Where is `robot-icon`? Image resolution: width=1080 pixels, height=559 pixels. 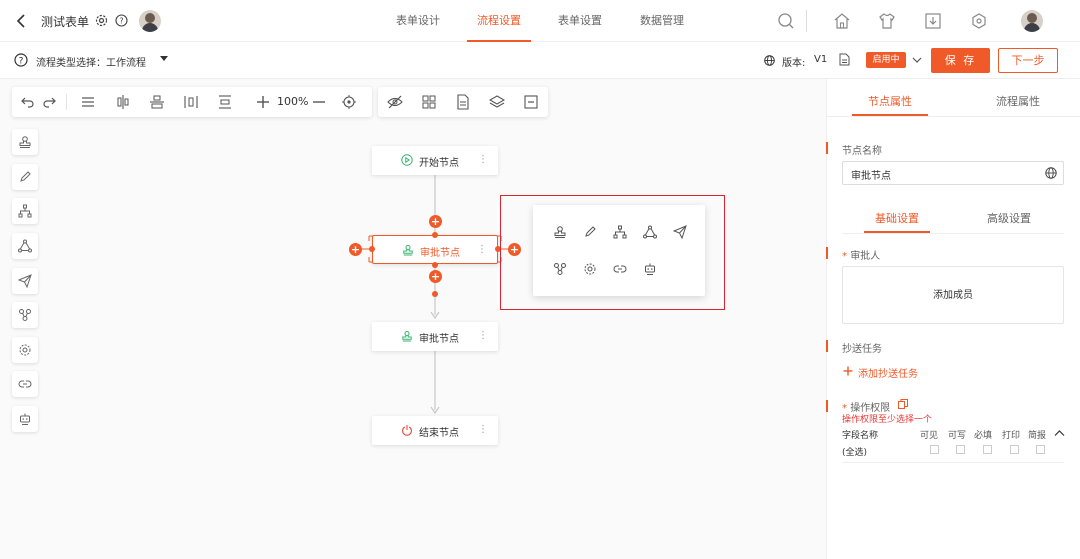
robot-icon is located at coordinates (650, 269).